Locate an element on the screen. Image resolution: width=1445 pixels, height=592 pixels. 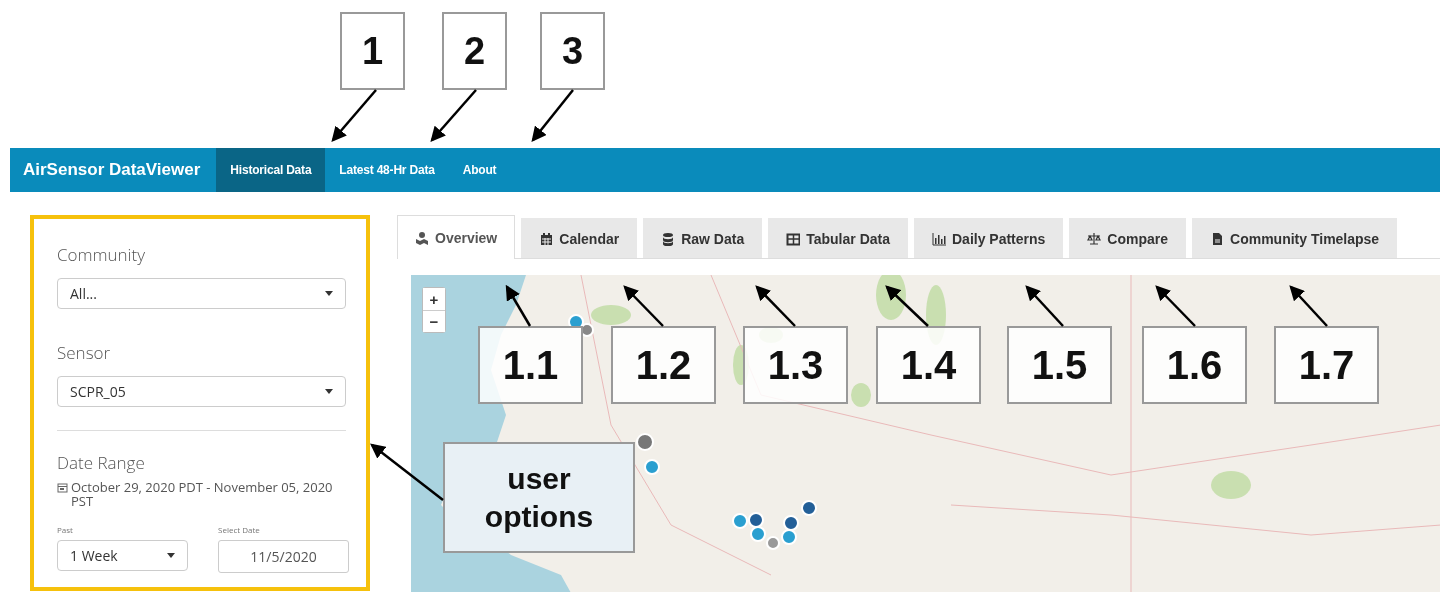
callout-label: 1.4 is located at coordinates (928, 365).